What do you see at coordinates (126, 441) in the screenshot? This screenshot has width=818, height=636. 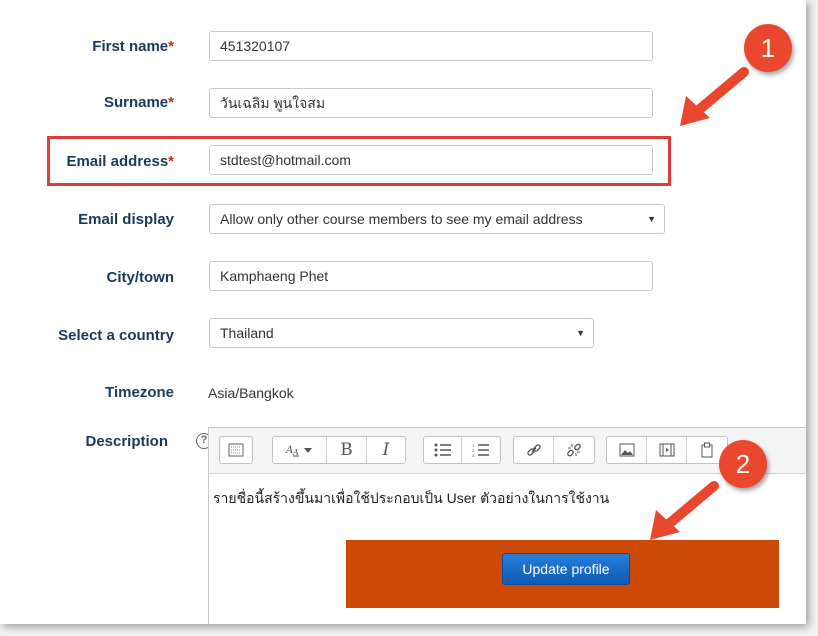 I see `description-label: Description` at bounding box center [126, 441].